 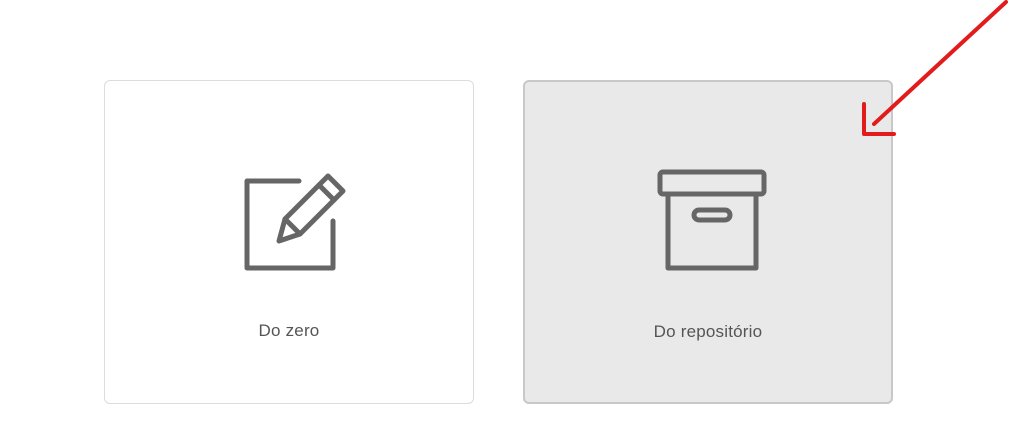 I want to click on option-label-from-scratch: Do zero, so click(x=289, y=330).